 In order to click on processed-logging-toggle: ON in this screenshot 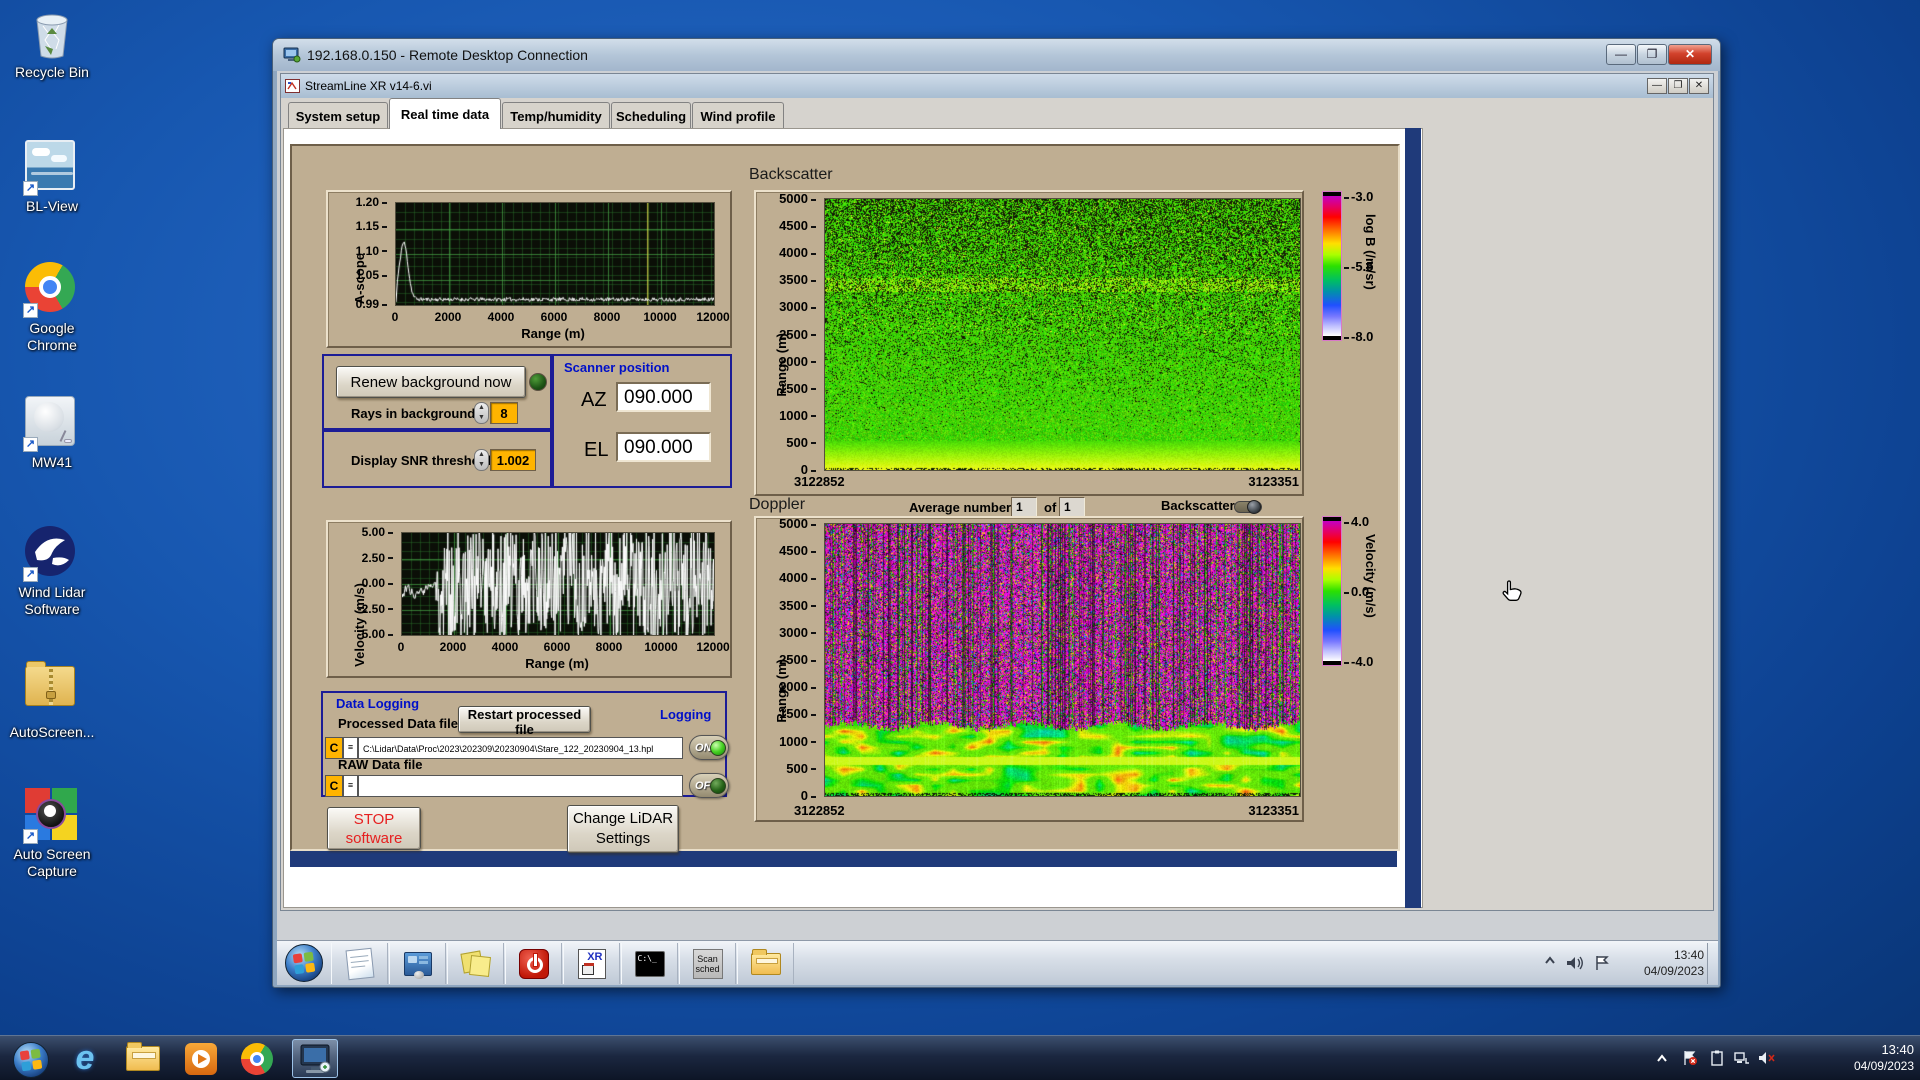, I will do `click(709, 747)`.